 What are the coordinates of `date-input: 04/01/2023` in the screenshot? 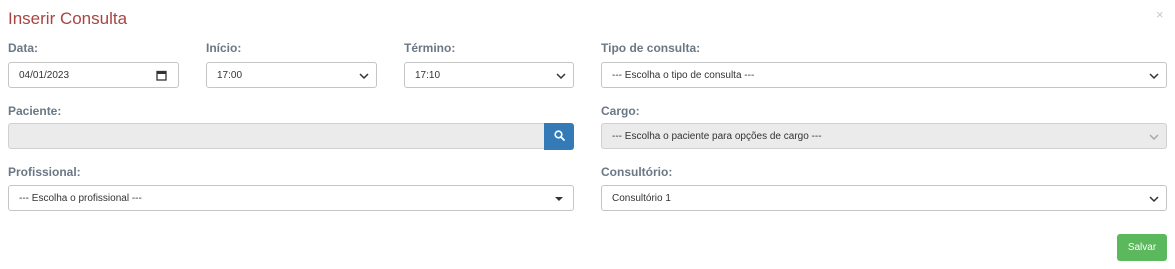 It's located at (93, 75).